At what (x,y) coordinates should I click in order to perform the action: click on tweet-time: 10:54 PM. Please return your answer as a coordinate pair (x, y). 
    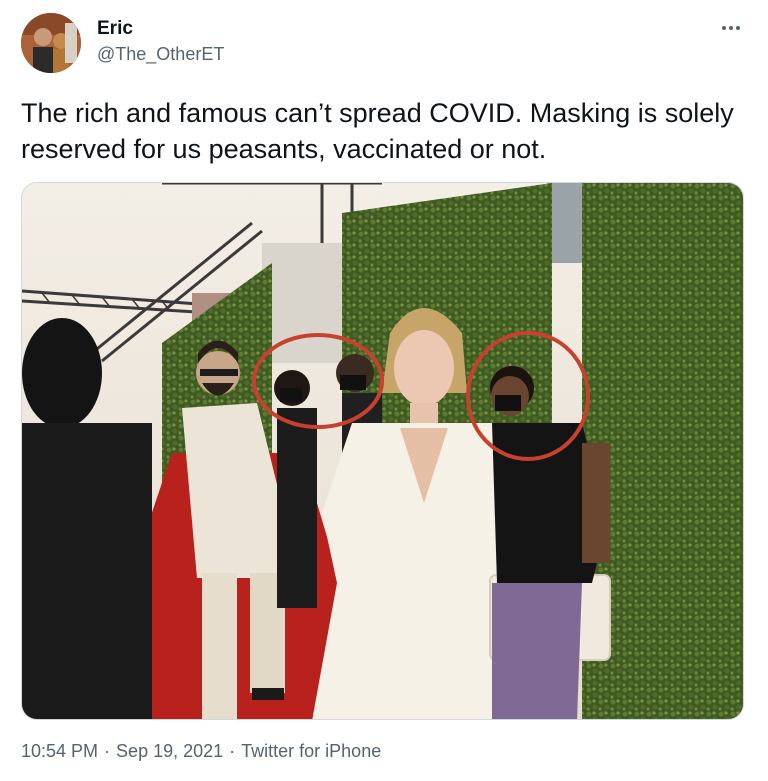
    Looking at the image, I should click on (59, 751).